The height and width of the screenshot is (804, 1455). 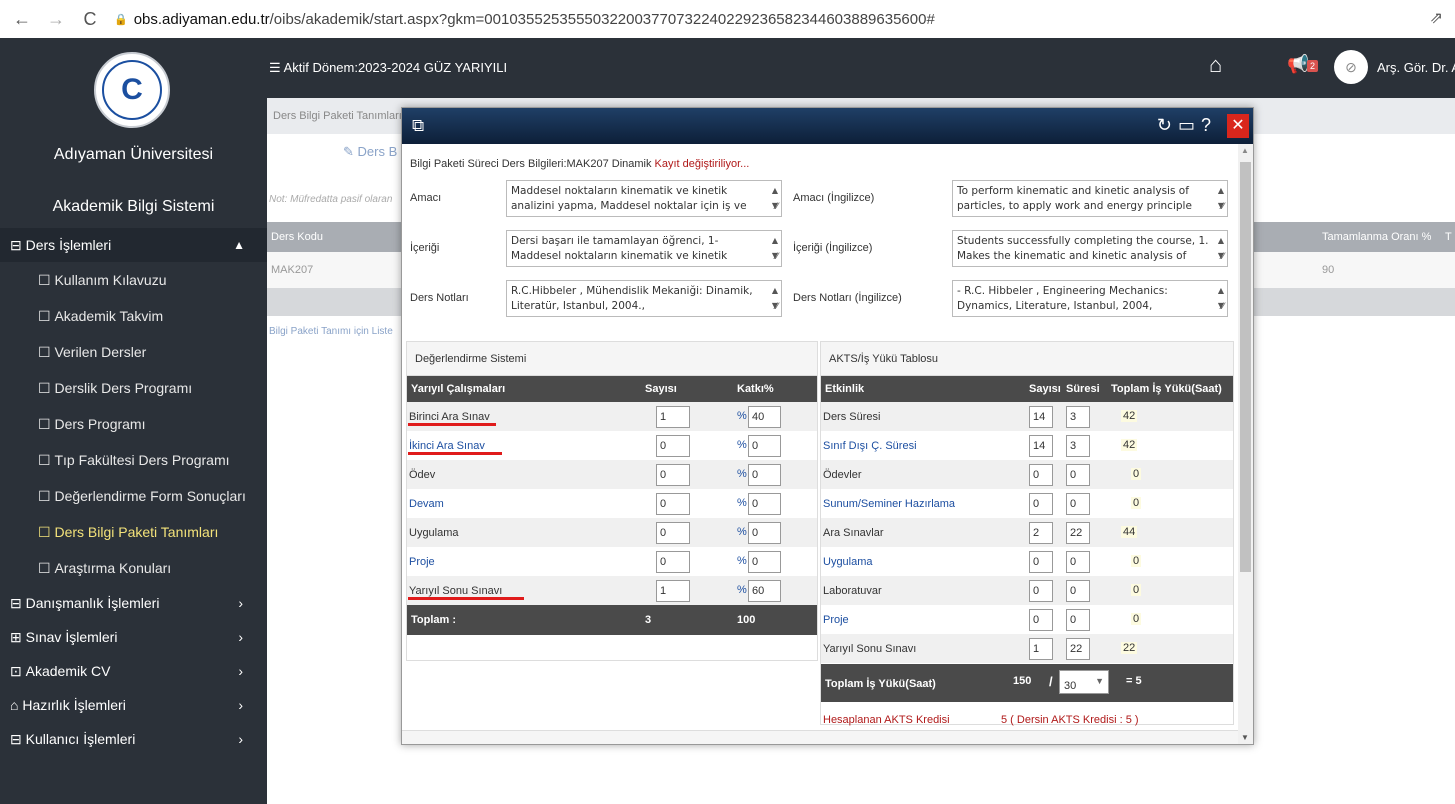 What do you see at coordinates (133, 705) in the screenshot?
I see `menu-section: ⌂ Hazırlık İşlemleri ›` at bounding box center [133, 705].